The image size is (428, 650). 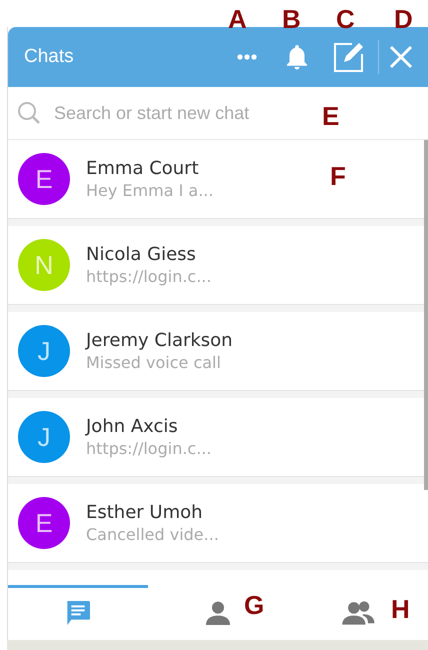 I want to click on contact-name: Emma Court, so click(x=143, y=168).